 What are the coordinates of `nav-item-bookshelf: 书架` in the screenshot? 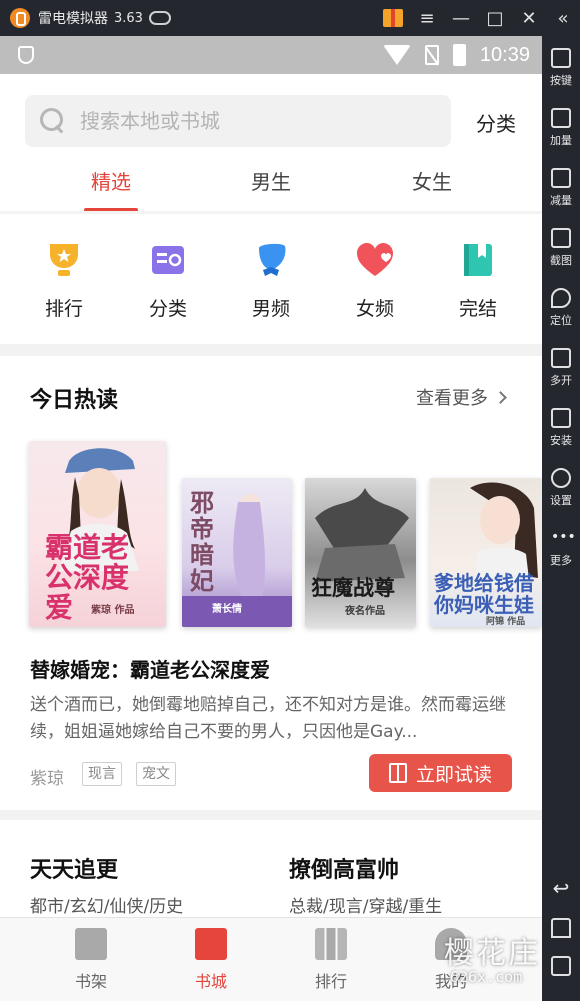 It's located at (91, 960).